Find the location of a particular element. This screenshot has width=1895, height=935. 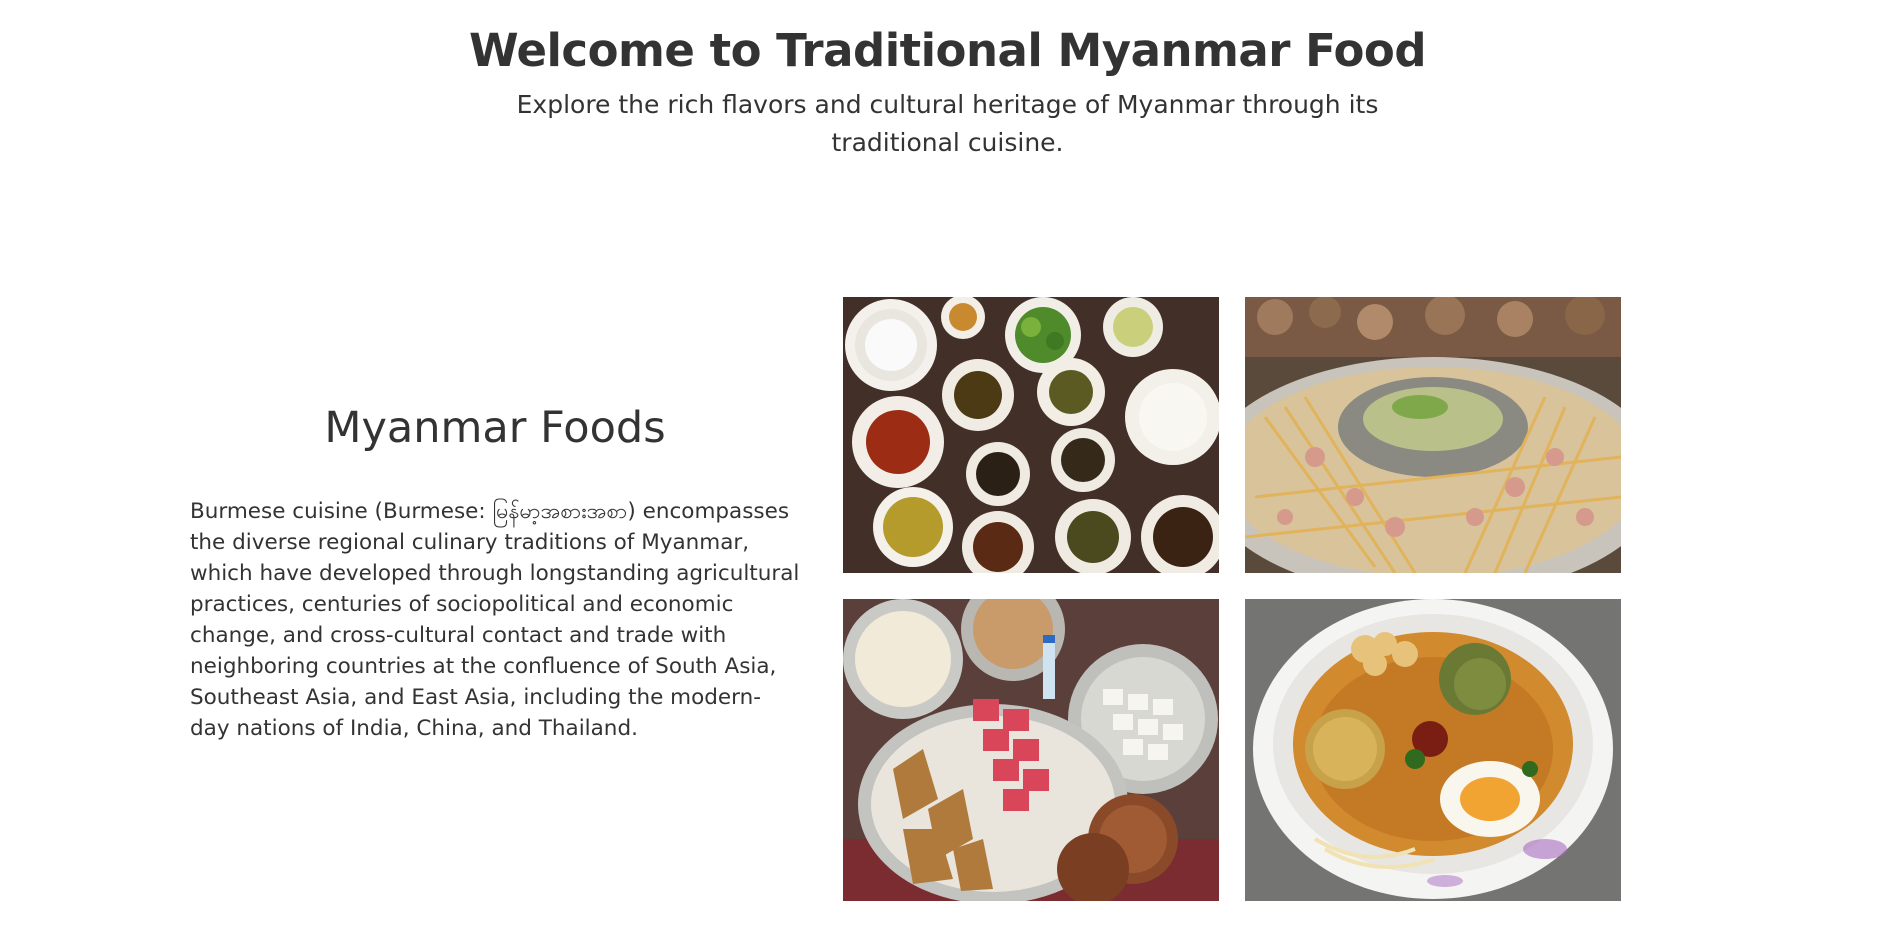

noodle-soup-bowl-photo is located at coordinates (1433, 750).